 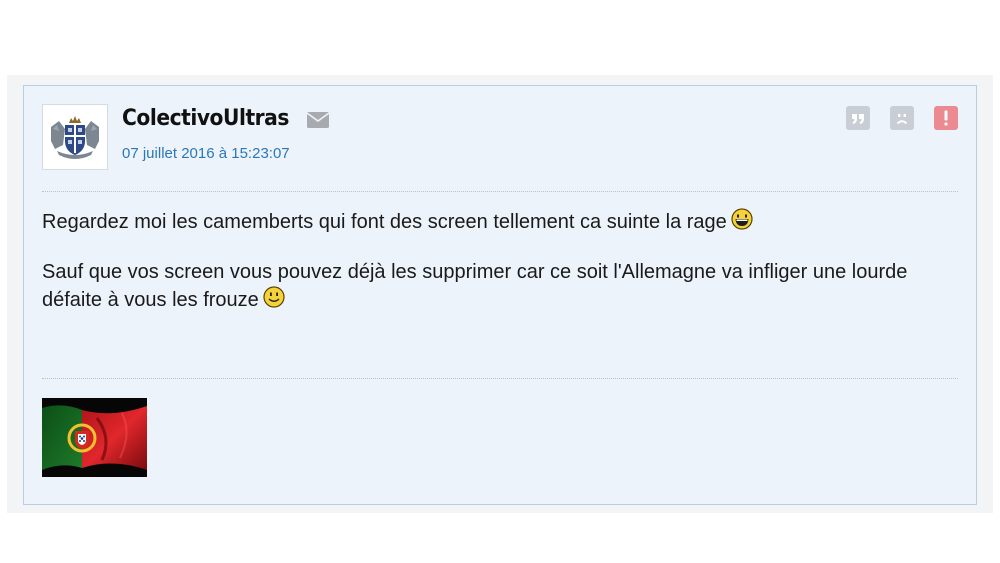 I want to click on username: ColectivoUltras, so click(x=205, y=119).